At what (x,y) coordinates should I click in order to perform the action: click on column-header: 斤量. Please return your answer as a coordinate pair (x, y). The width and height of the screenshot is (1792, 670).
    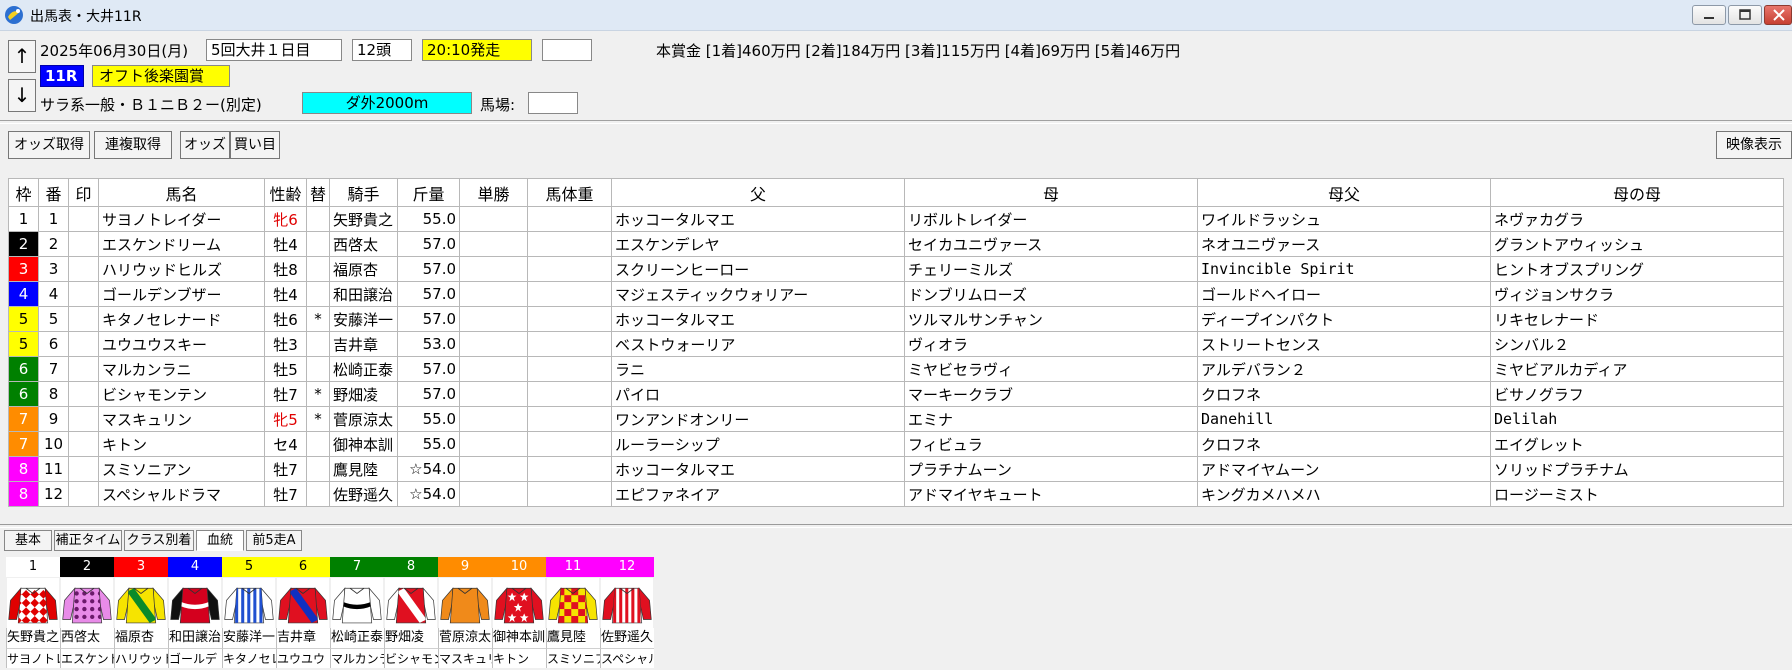
    Looking at the image, I should click on (429, 192).